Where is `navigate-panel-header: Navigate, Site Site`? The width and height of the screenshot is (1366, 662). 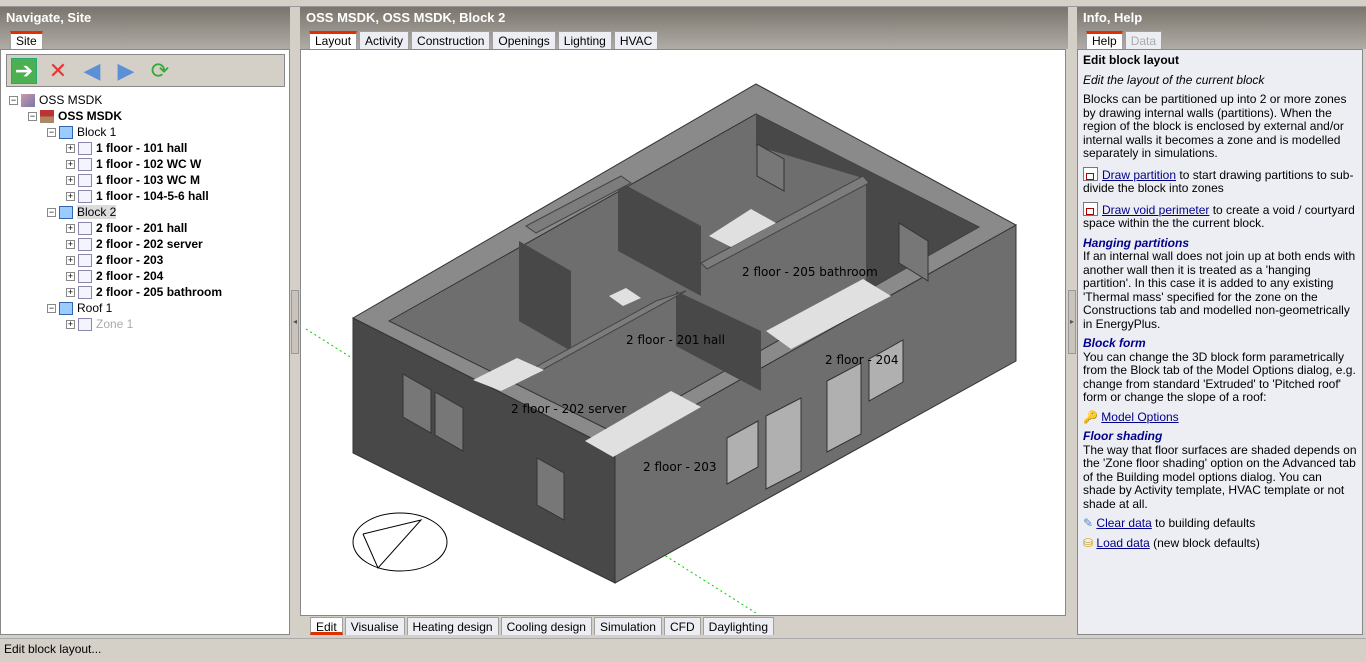 navigate-panel-header: Navigate, Site Site is located at coordinates (145, 28).